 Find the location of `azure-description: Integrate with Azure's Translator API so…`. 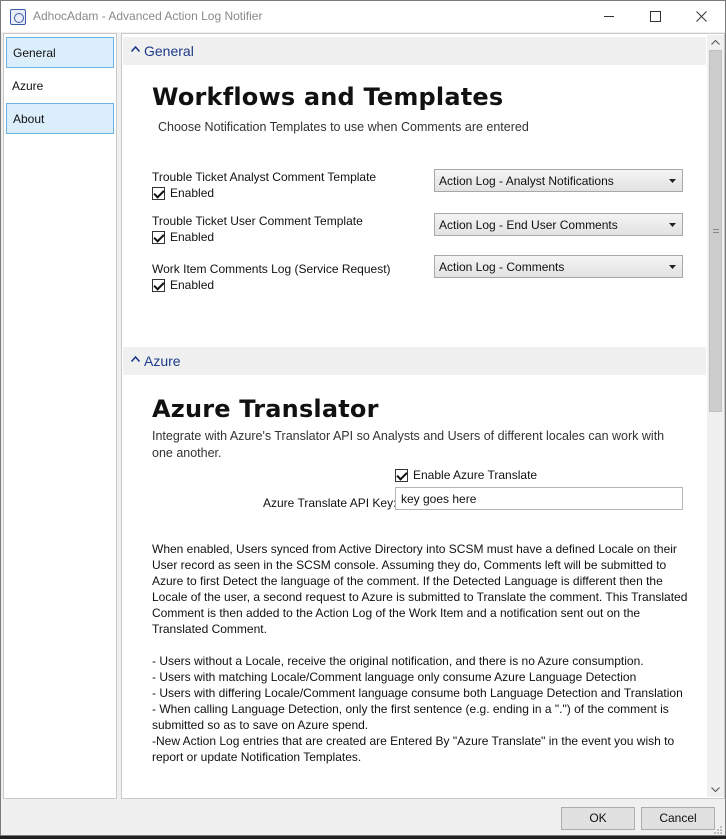

azure-description: Integrate with Azure's Translator API so… is located at coordinates (408, 444).